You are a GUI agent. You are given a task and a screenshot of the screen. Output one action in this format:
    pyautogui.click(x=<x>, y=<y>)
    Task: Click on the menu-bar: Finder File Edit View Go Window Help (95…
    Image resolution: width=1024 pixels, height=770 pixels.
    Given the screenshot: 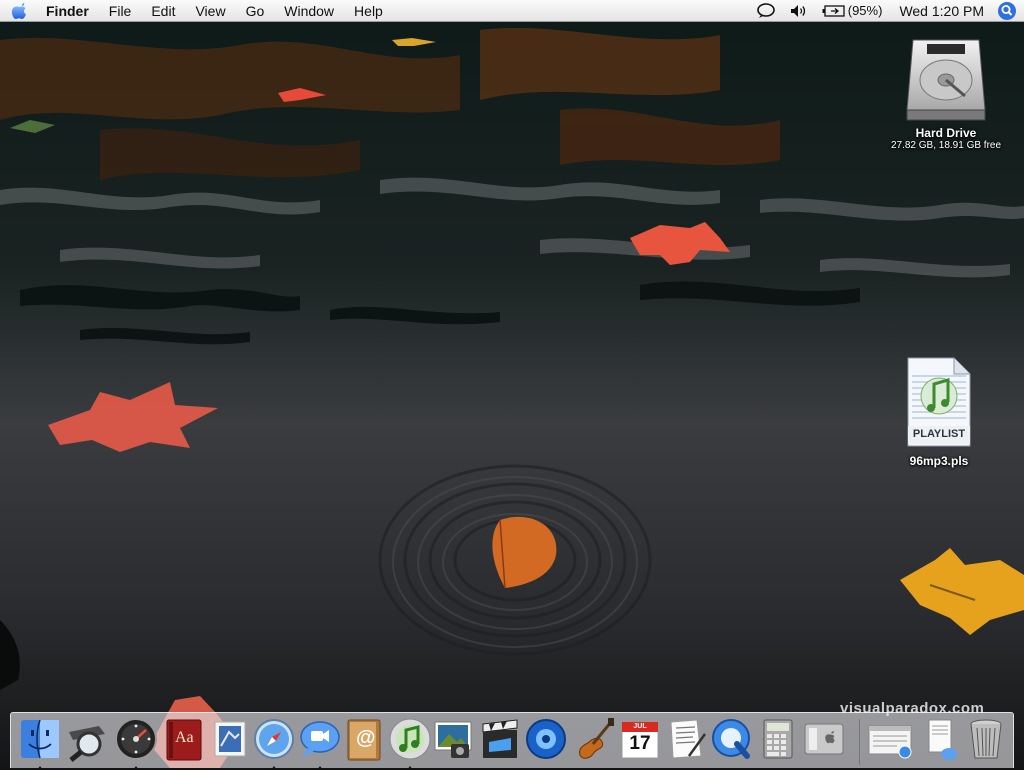 What is the action you would take?
    pyautogui.click(x=512, y=11)
    